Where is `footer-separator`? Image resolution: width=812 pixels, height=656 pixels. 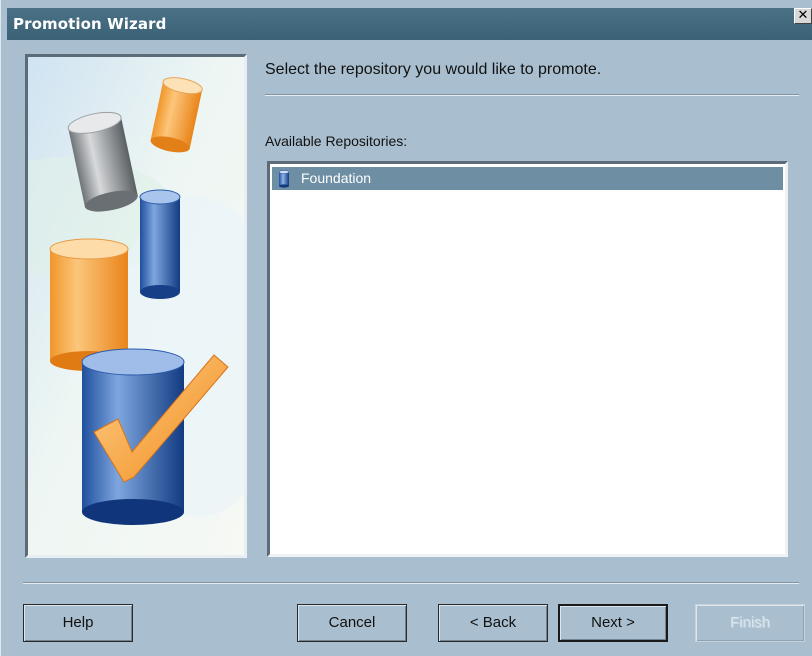 footer-separator is located at coordinates (411, 583).